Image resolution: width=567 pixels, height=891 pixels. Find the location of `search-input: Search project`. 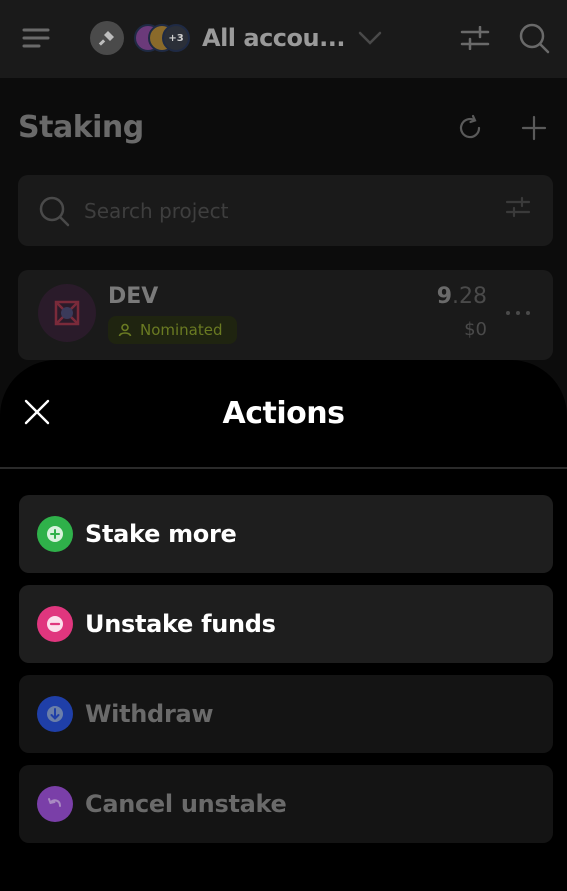

search-input: Search project is located at coordinates (156, 211).